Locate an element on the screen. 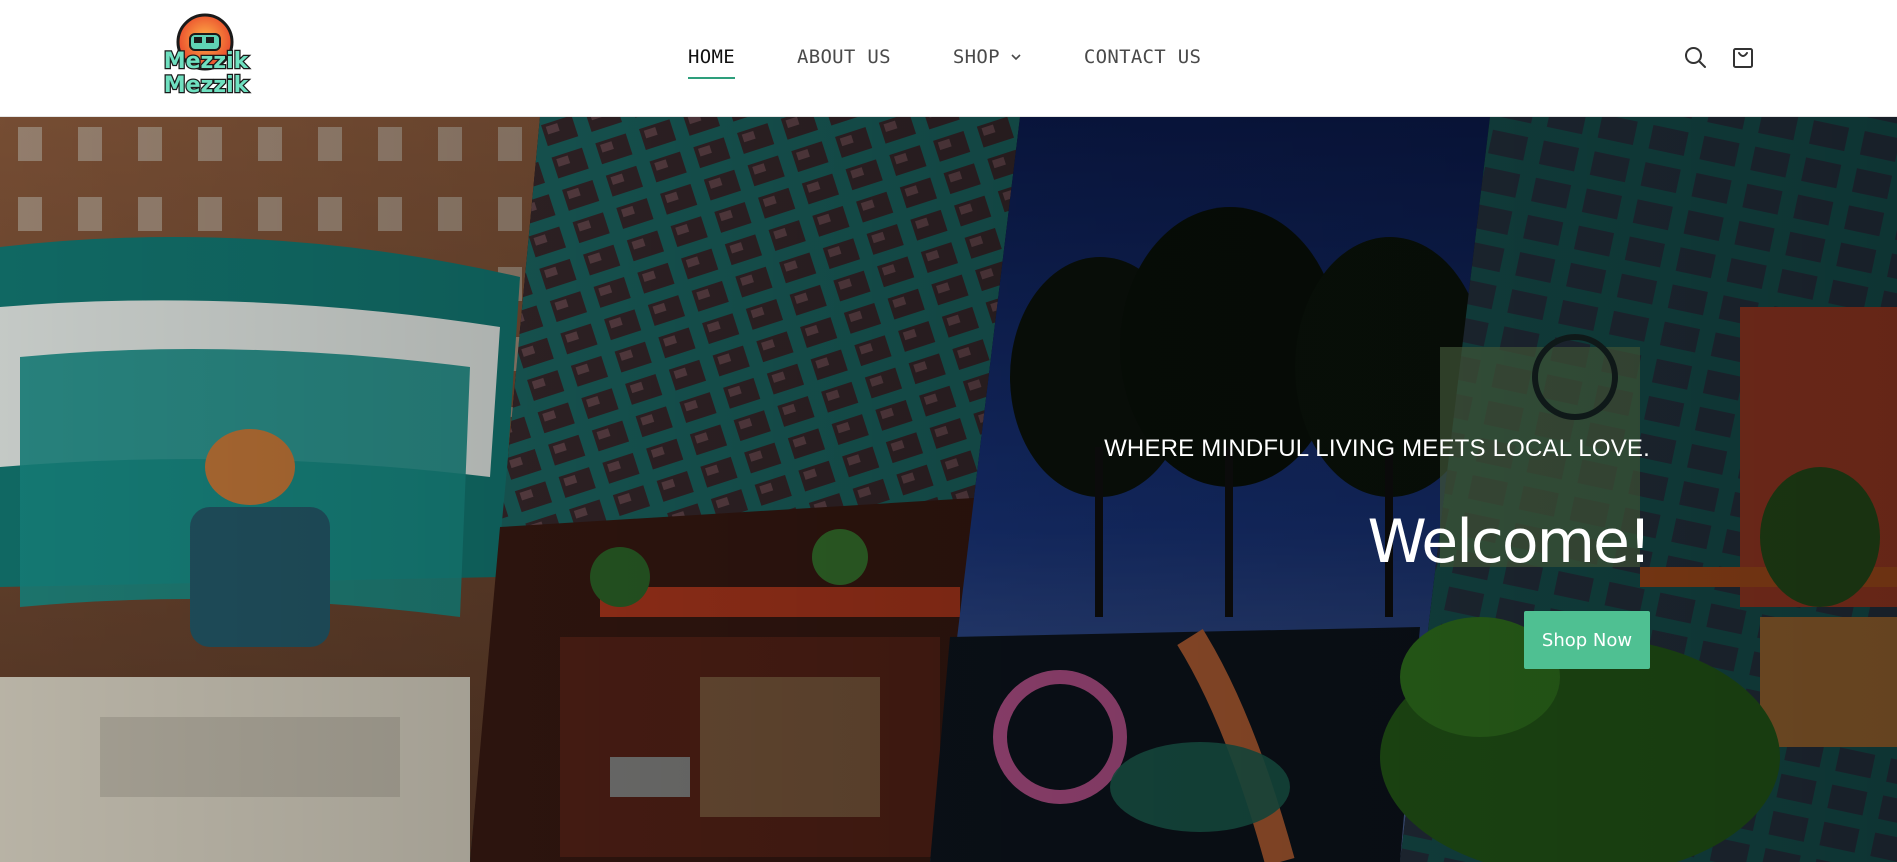 This screenshot has height=862, width=1897. shop-now-button: Shop Now is located at coordinates (1587, 640).